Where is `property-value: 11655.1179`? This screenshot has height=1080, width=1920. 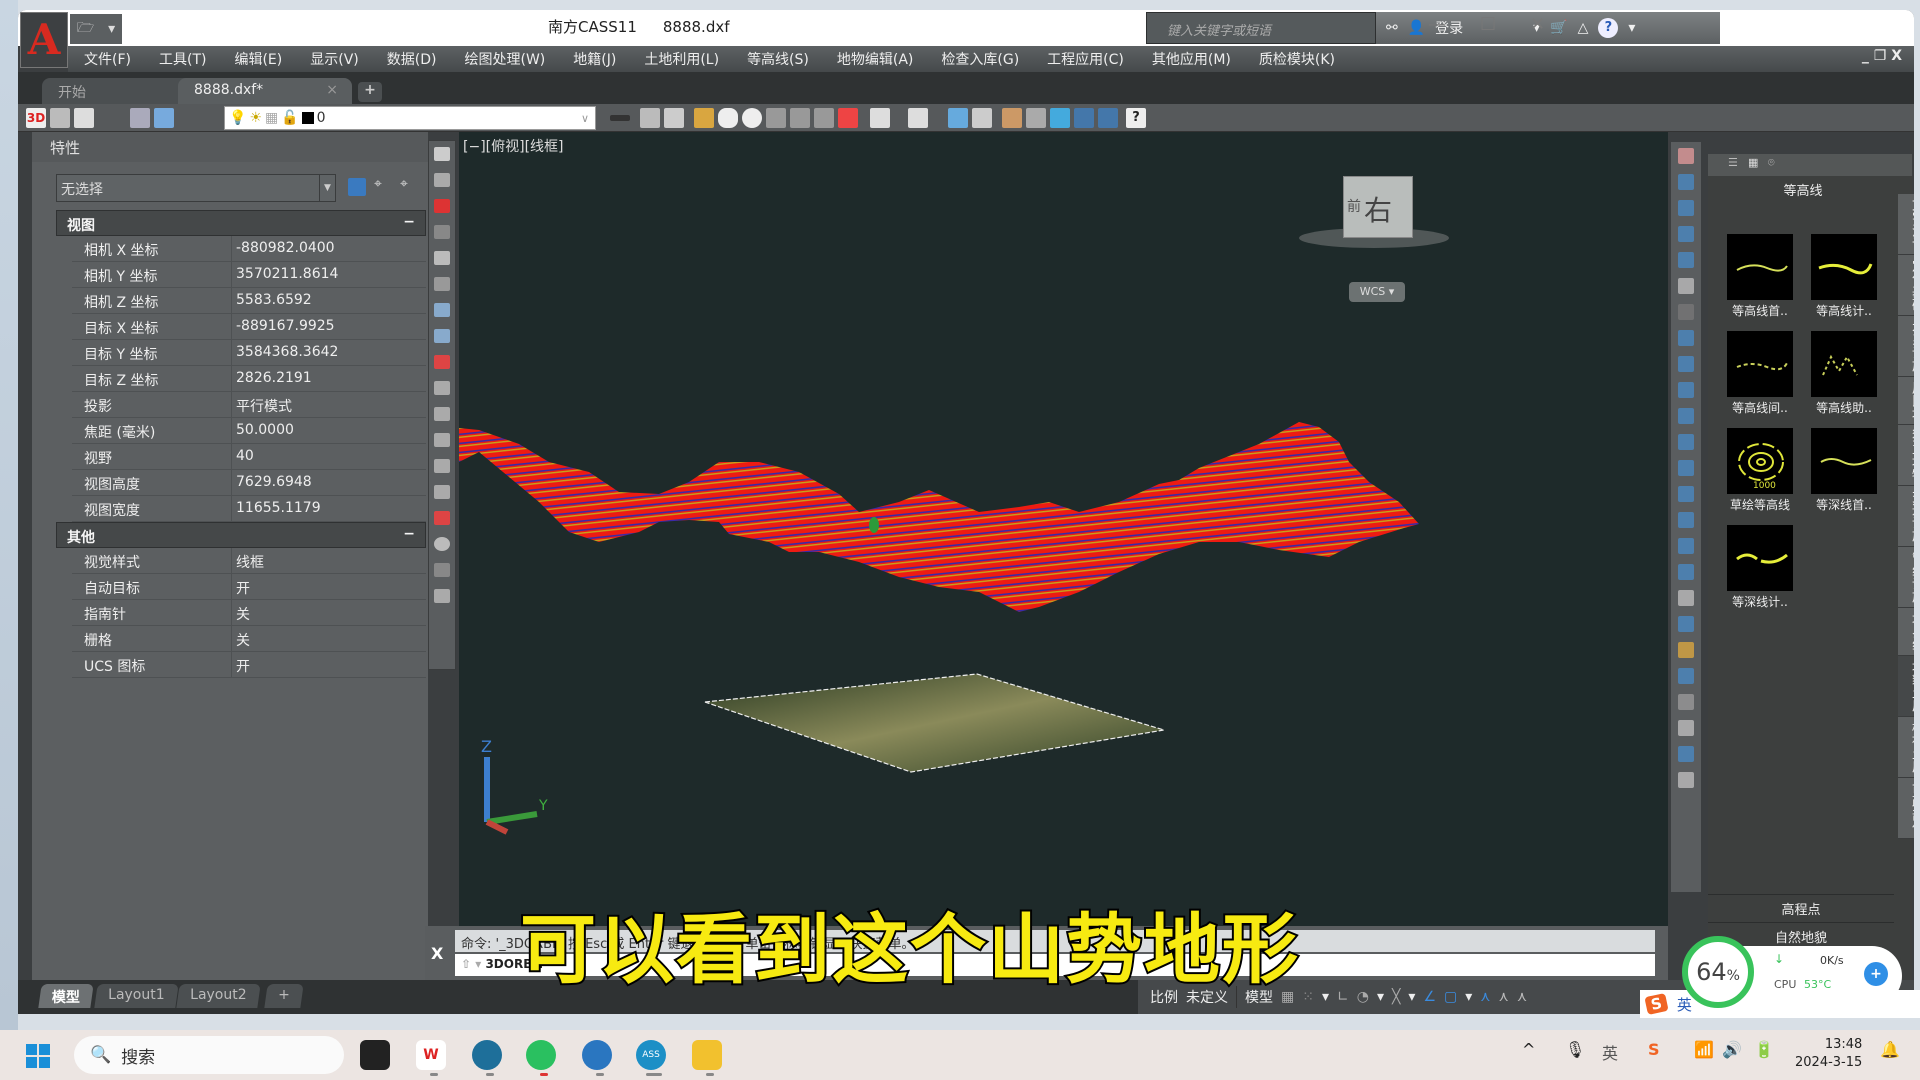
property-value: 11655.1179 is located at coordinates (276, 508).